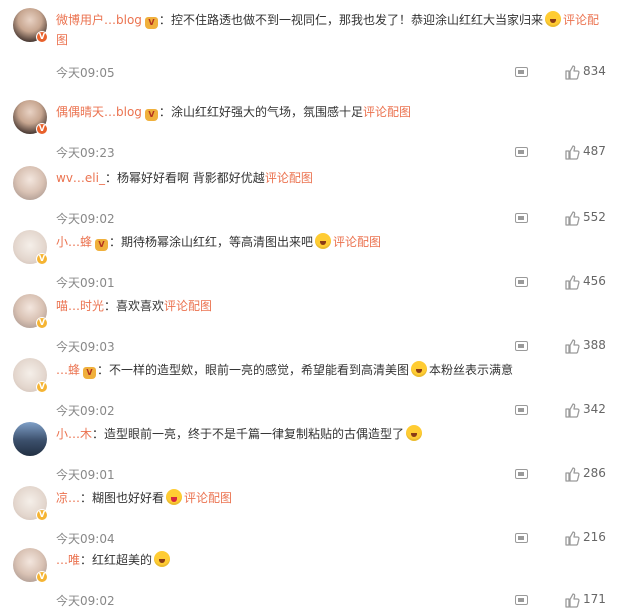  I want to click on emoji-heart-icon, so click(174, 497).